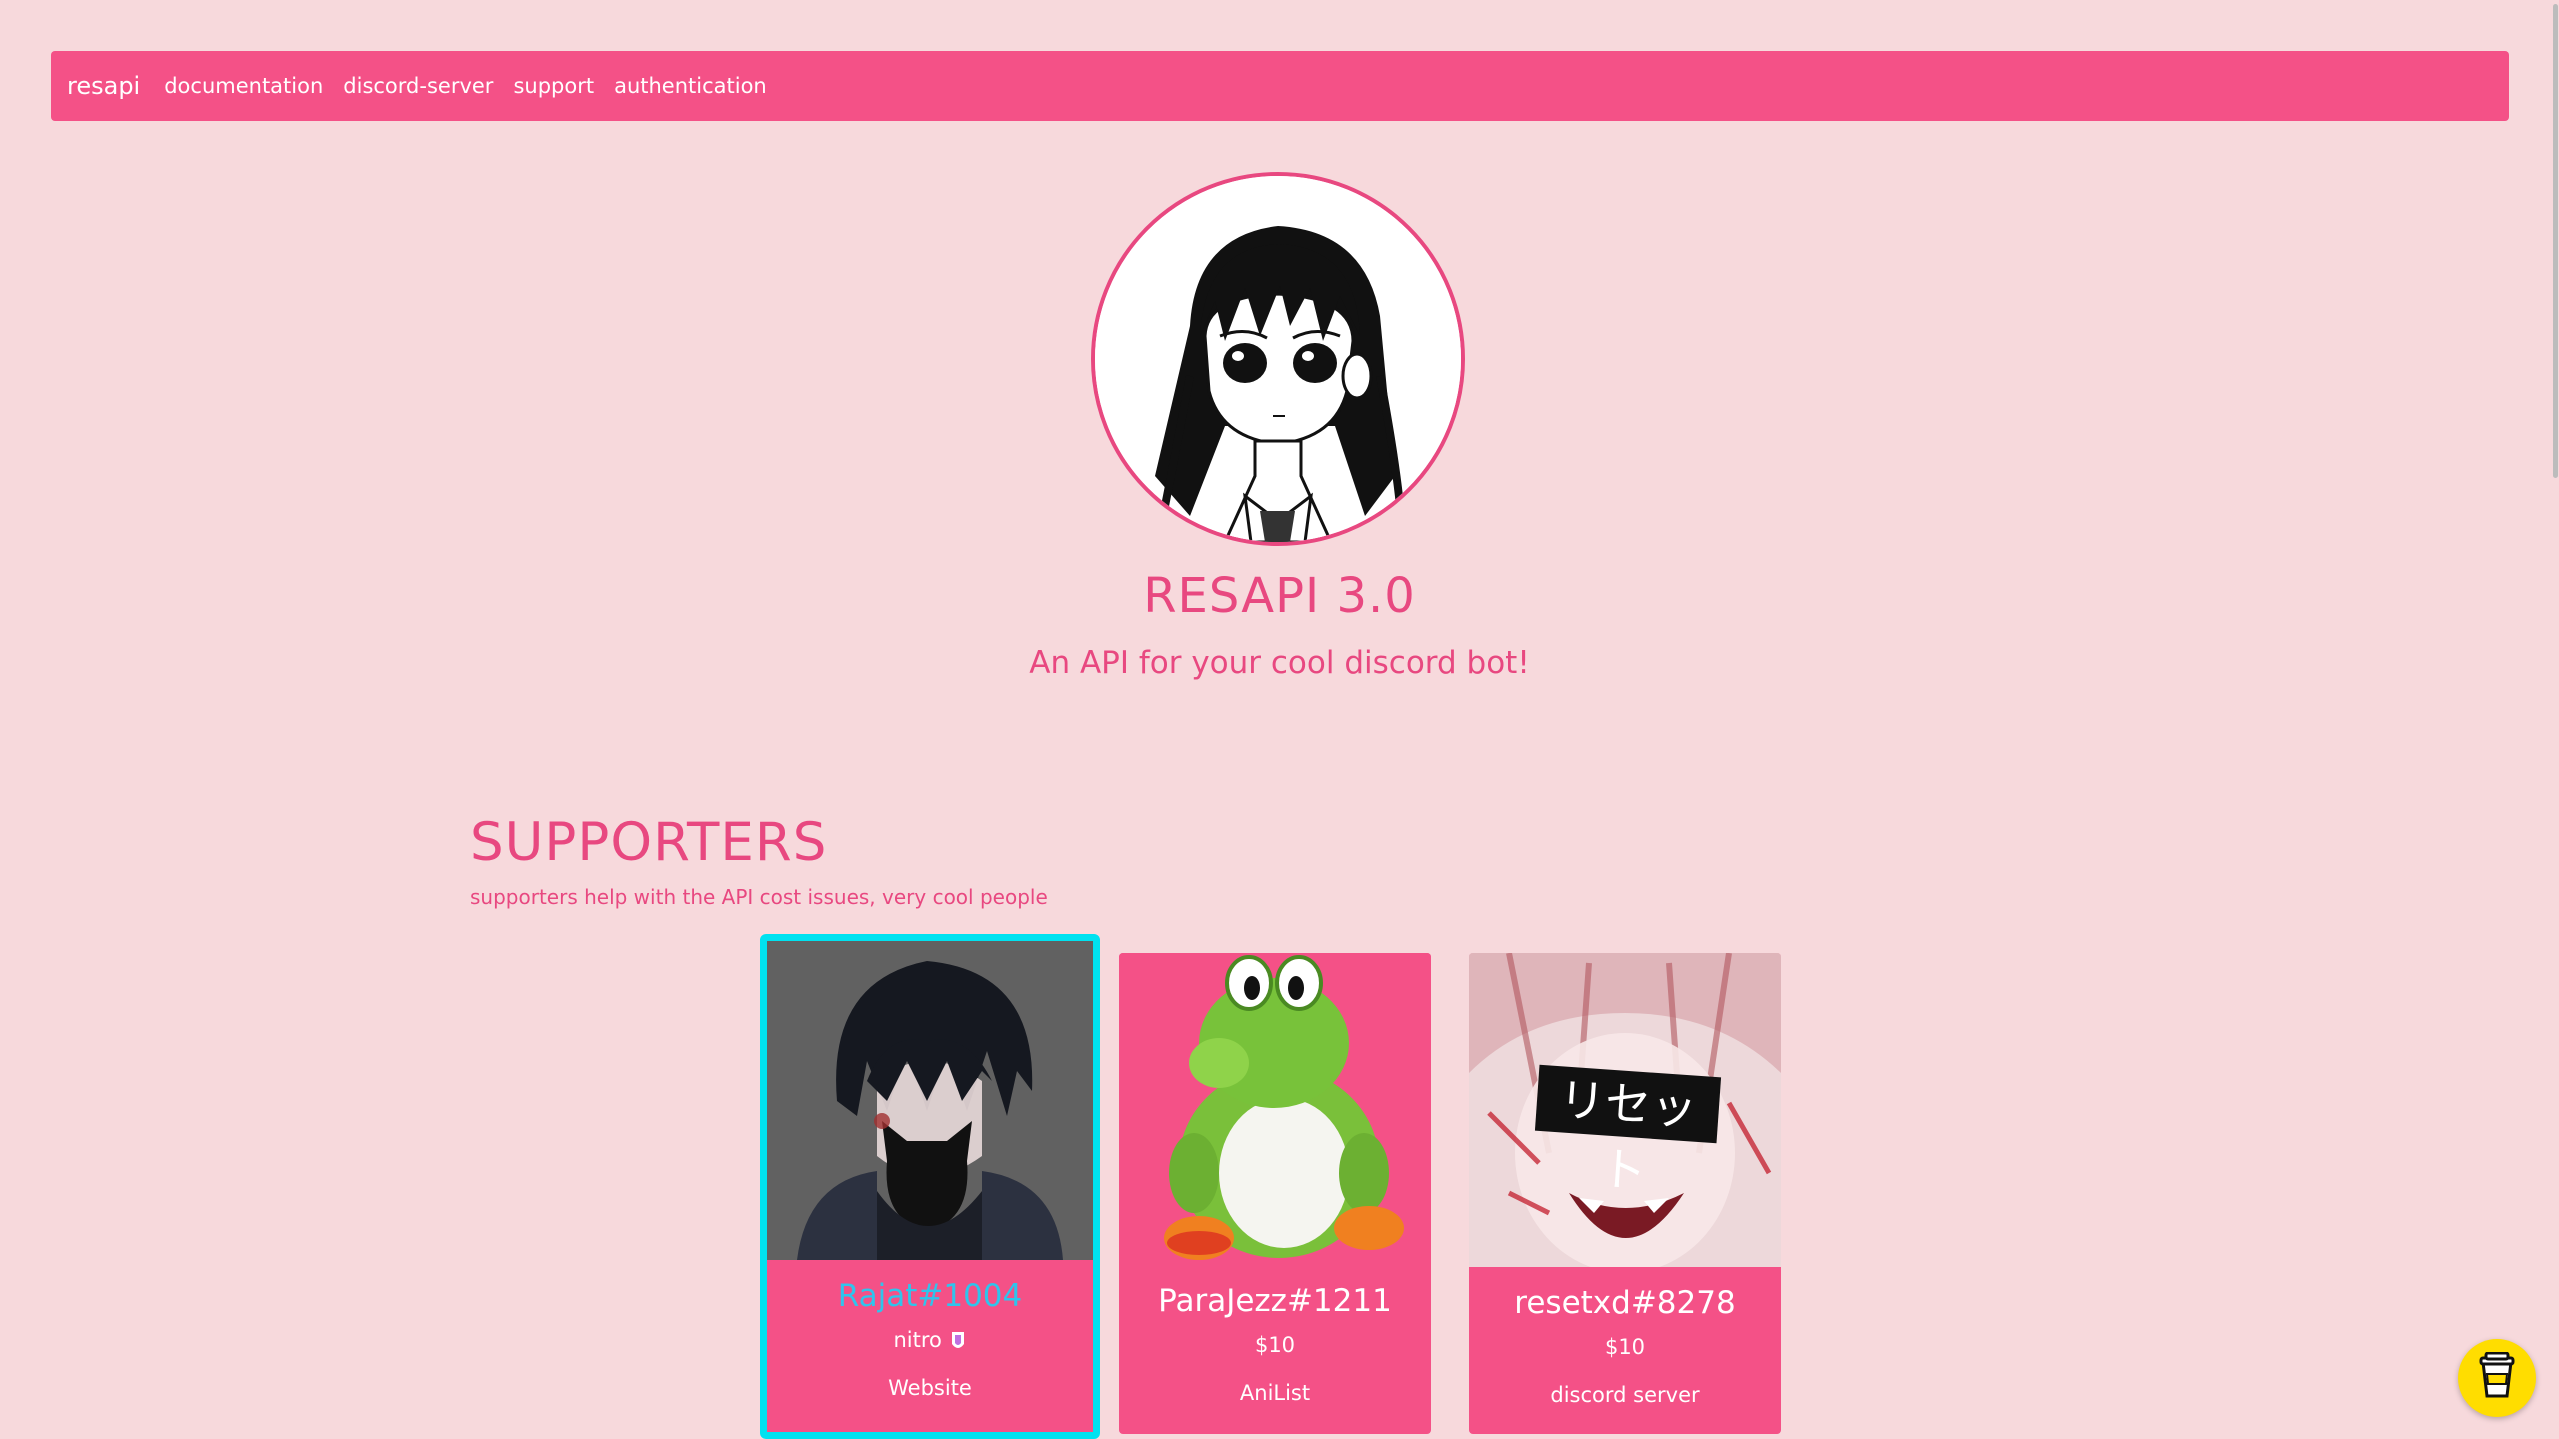 This screenshot has width=2559, height=1439. What do you see at coordinates (1279, 663) in the screenshot?
I see `page-subtitle: An API for your cool discord bot!` at bounding box center [1279, 663].